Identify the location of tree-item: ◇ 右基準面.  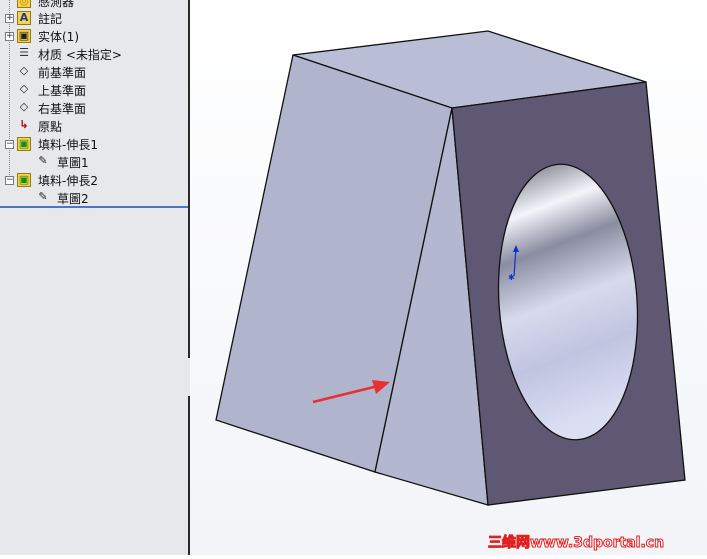
(94, 108).